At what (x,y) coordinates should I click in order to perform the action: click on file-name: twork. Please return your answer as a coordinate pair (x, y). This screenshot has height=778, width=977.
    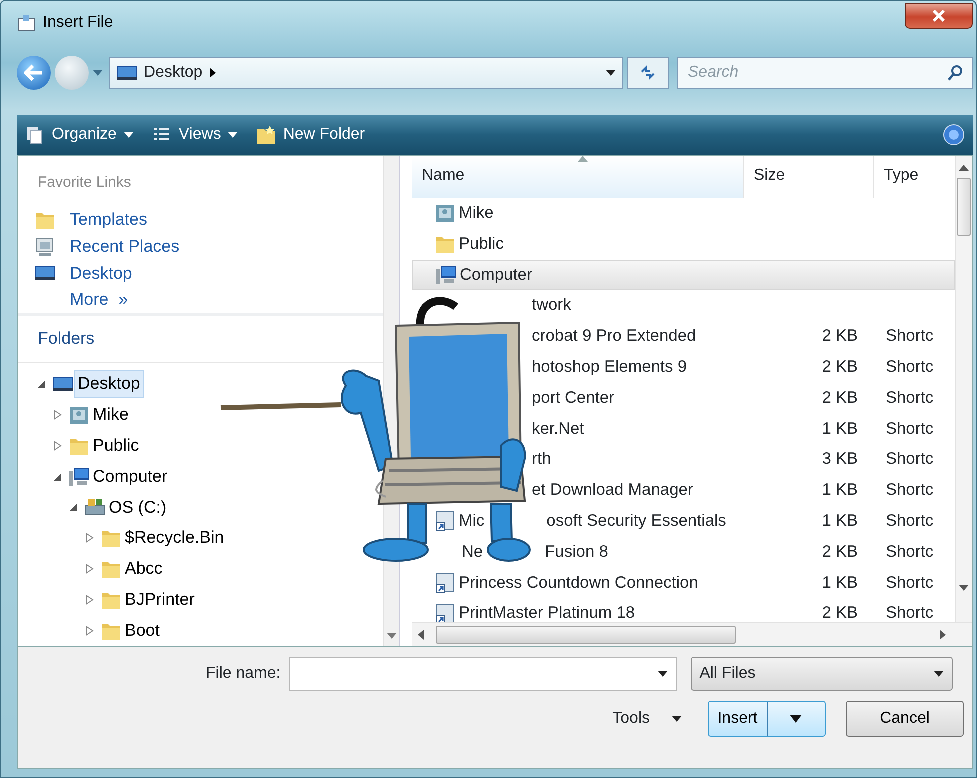
    Looking at the image, I should click on (552, 305).